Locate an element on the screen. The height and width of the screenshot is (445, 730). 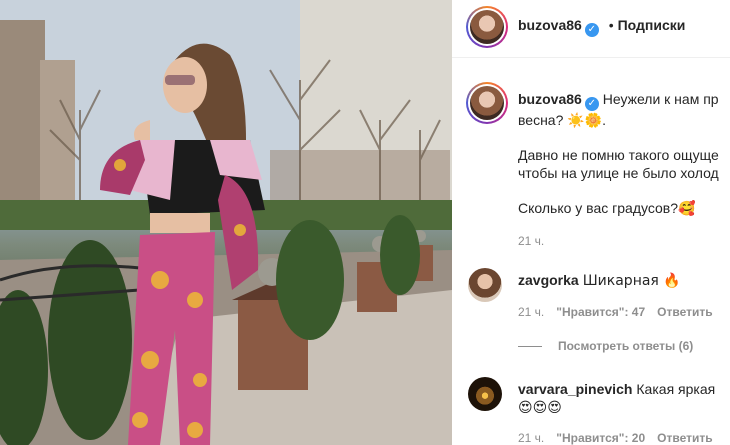
header-divider is located at coordinates (591, 57).